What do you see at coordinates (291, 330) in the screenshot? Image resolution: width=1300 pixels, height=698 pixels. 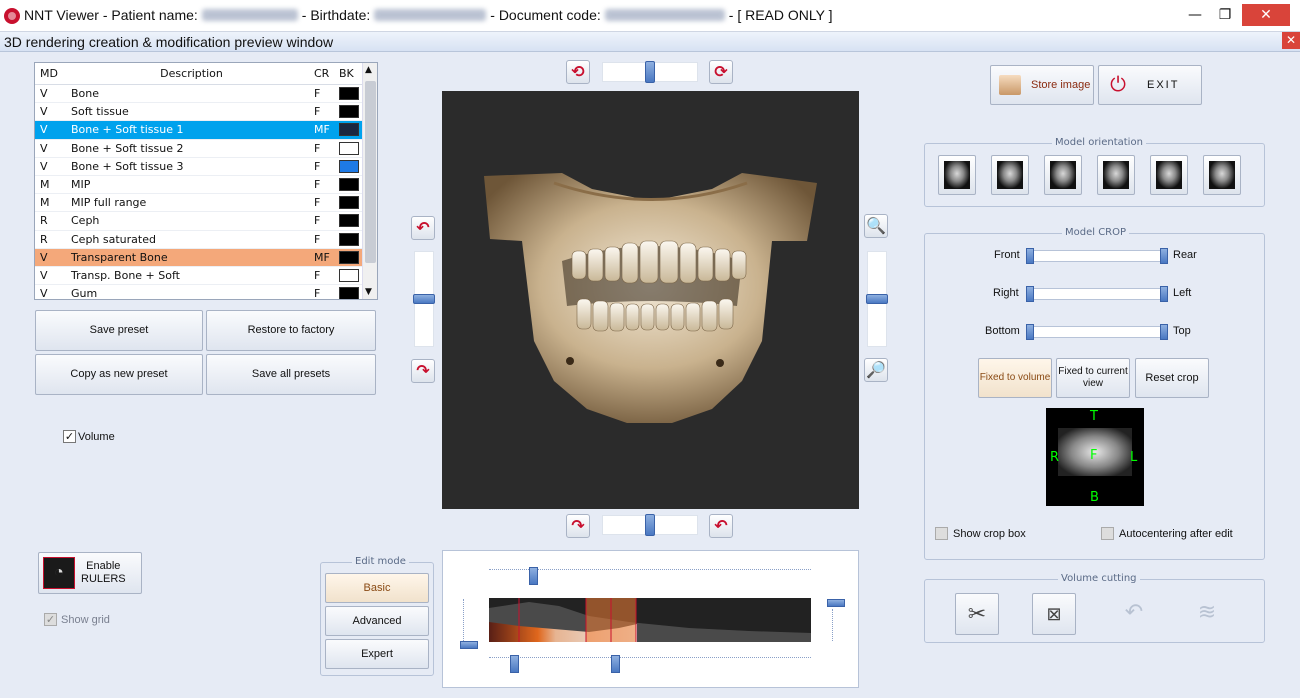 I see `restore-factory-button: Restore to factory` at bounding box center [291, 330].